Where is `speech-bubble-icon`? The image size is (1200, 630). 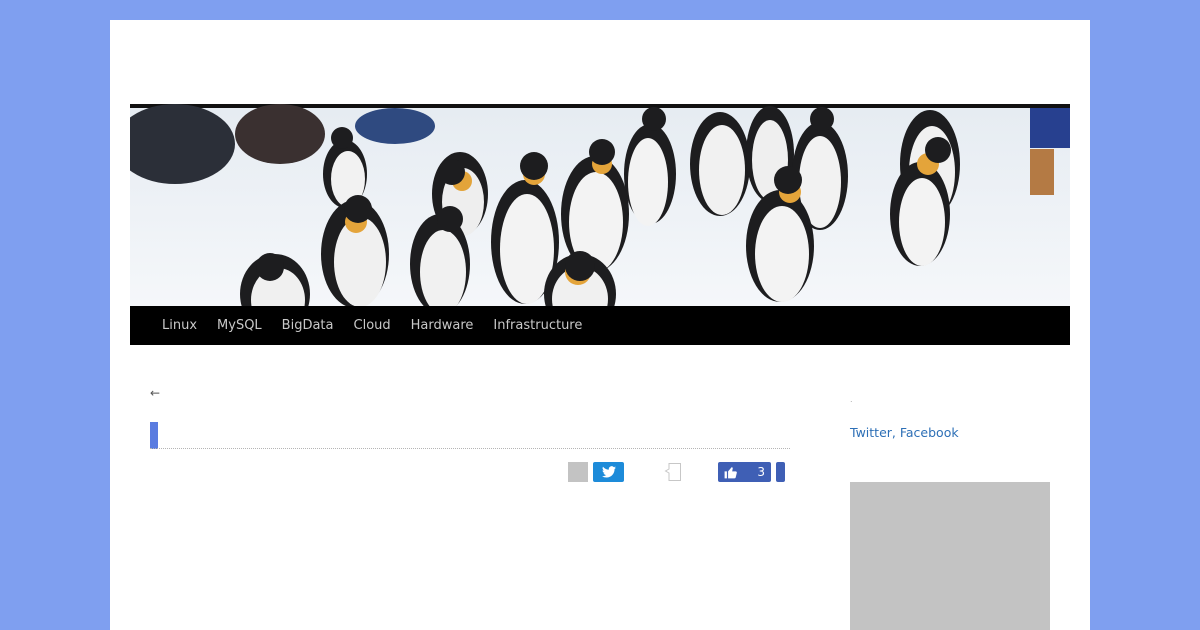
speech-bubble-icon is located at coordinates (672, 472).